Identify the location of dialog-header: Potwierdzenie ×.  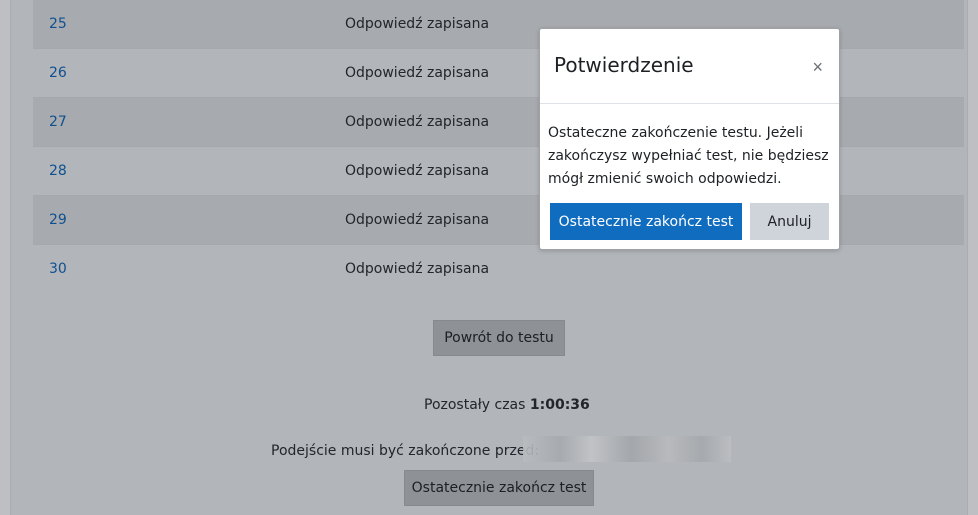
(689, 66).